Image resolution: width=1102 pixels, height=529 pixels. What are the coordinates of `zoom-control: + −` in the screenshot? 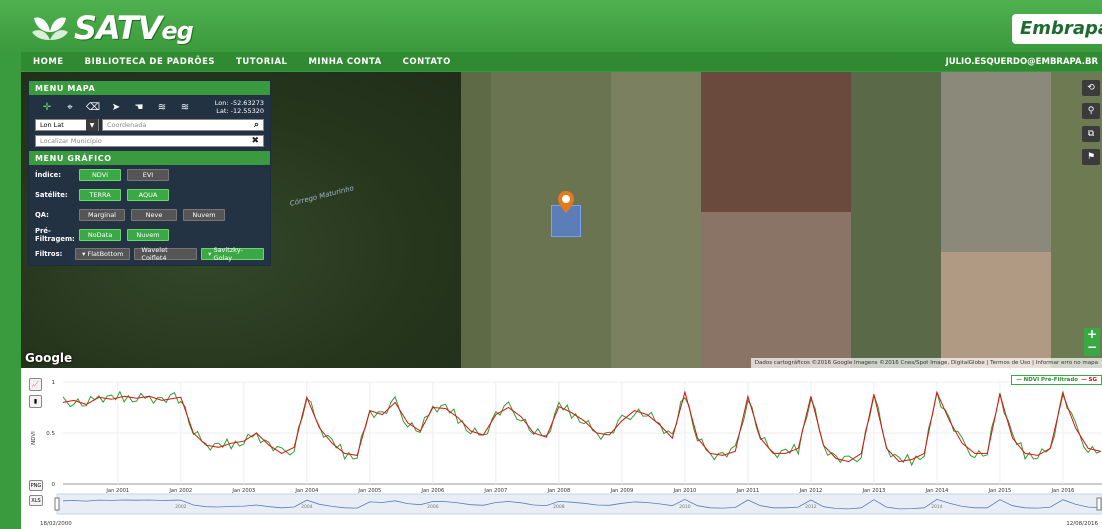 It's located at (1092, 342).